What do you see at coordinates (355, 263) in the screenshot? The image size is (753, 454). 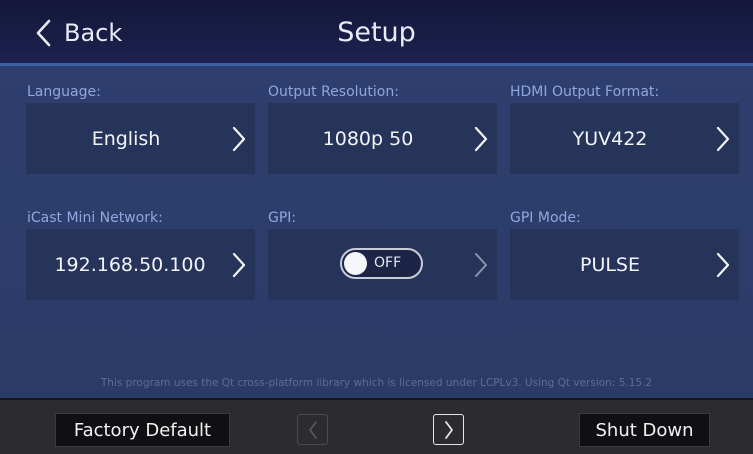 I see `toggle-knob` at bounding box center [355, 263].